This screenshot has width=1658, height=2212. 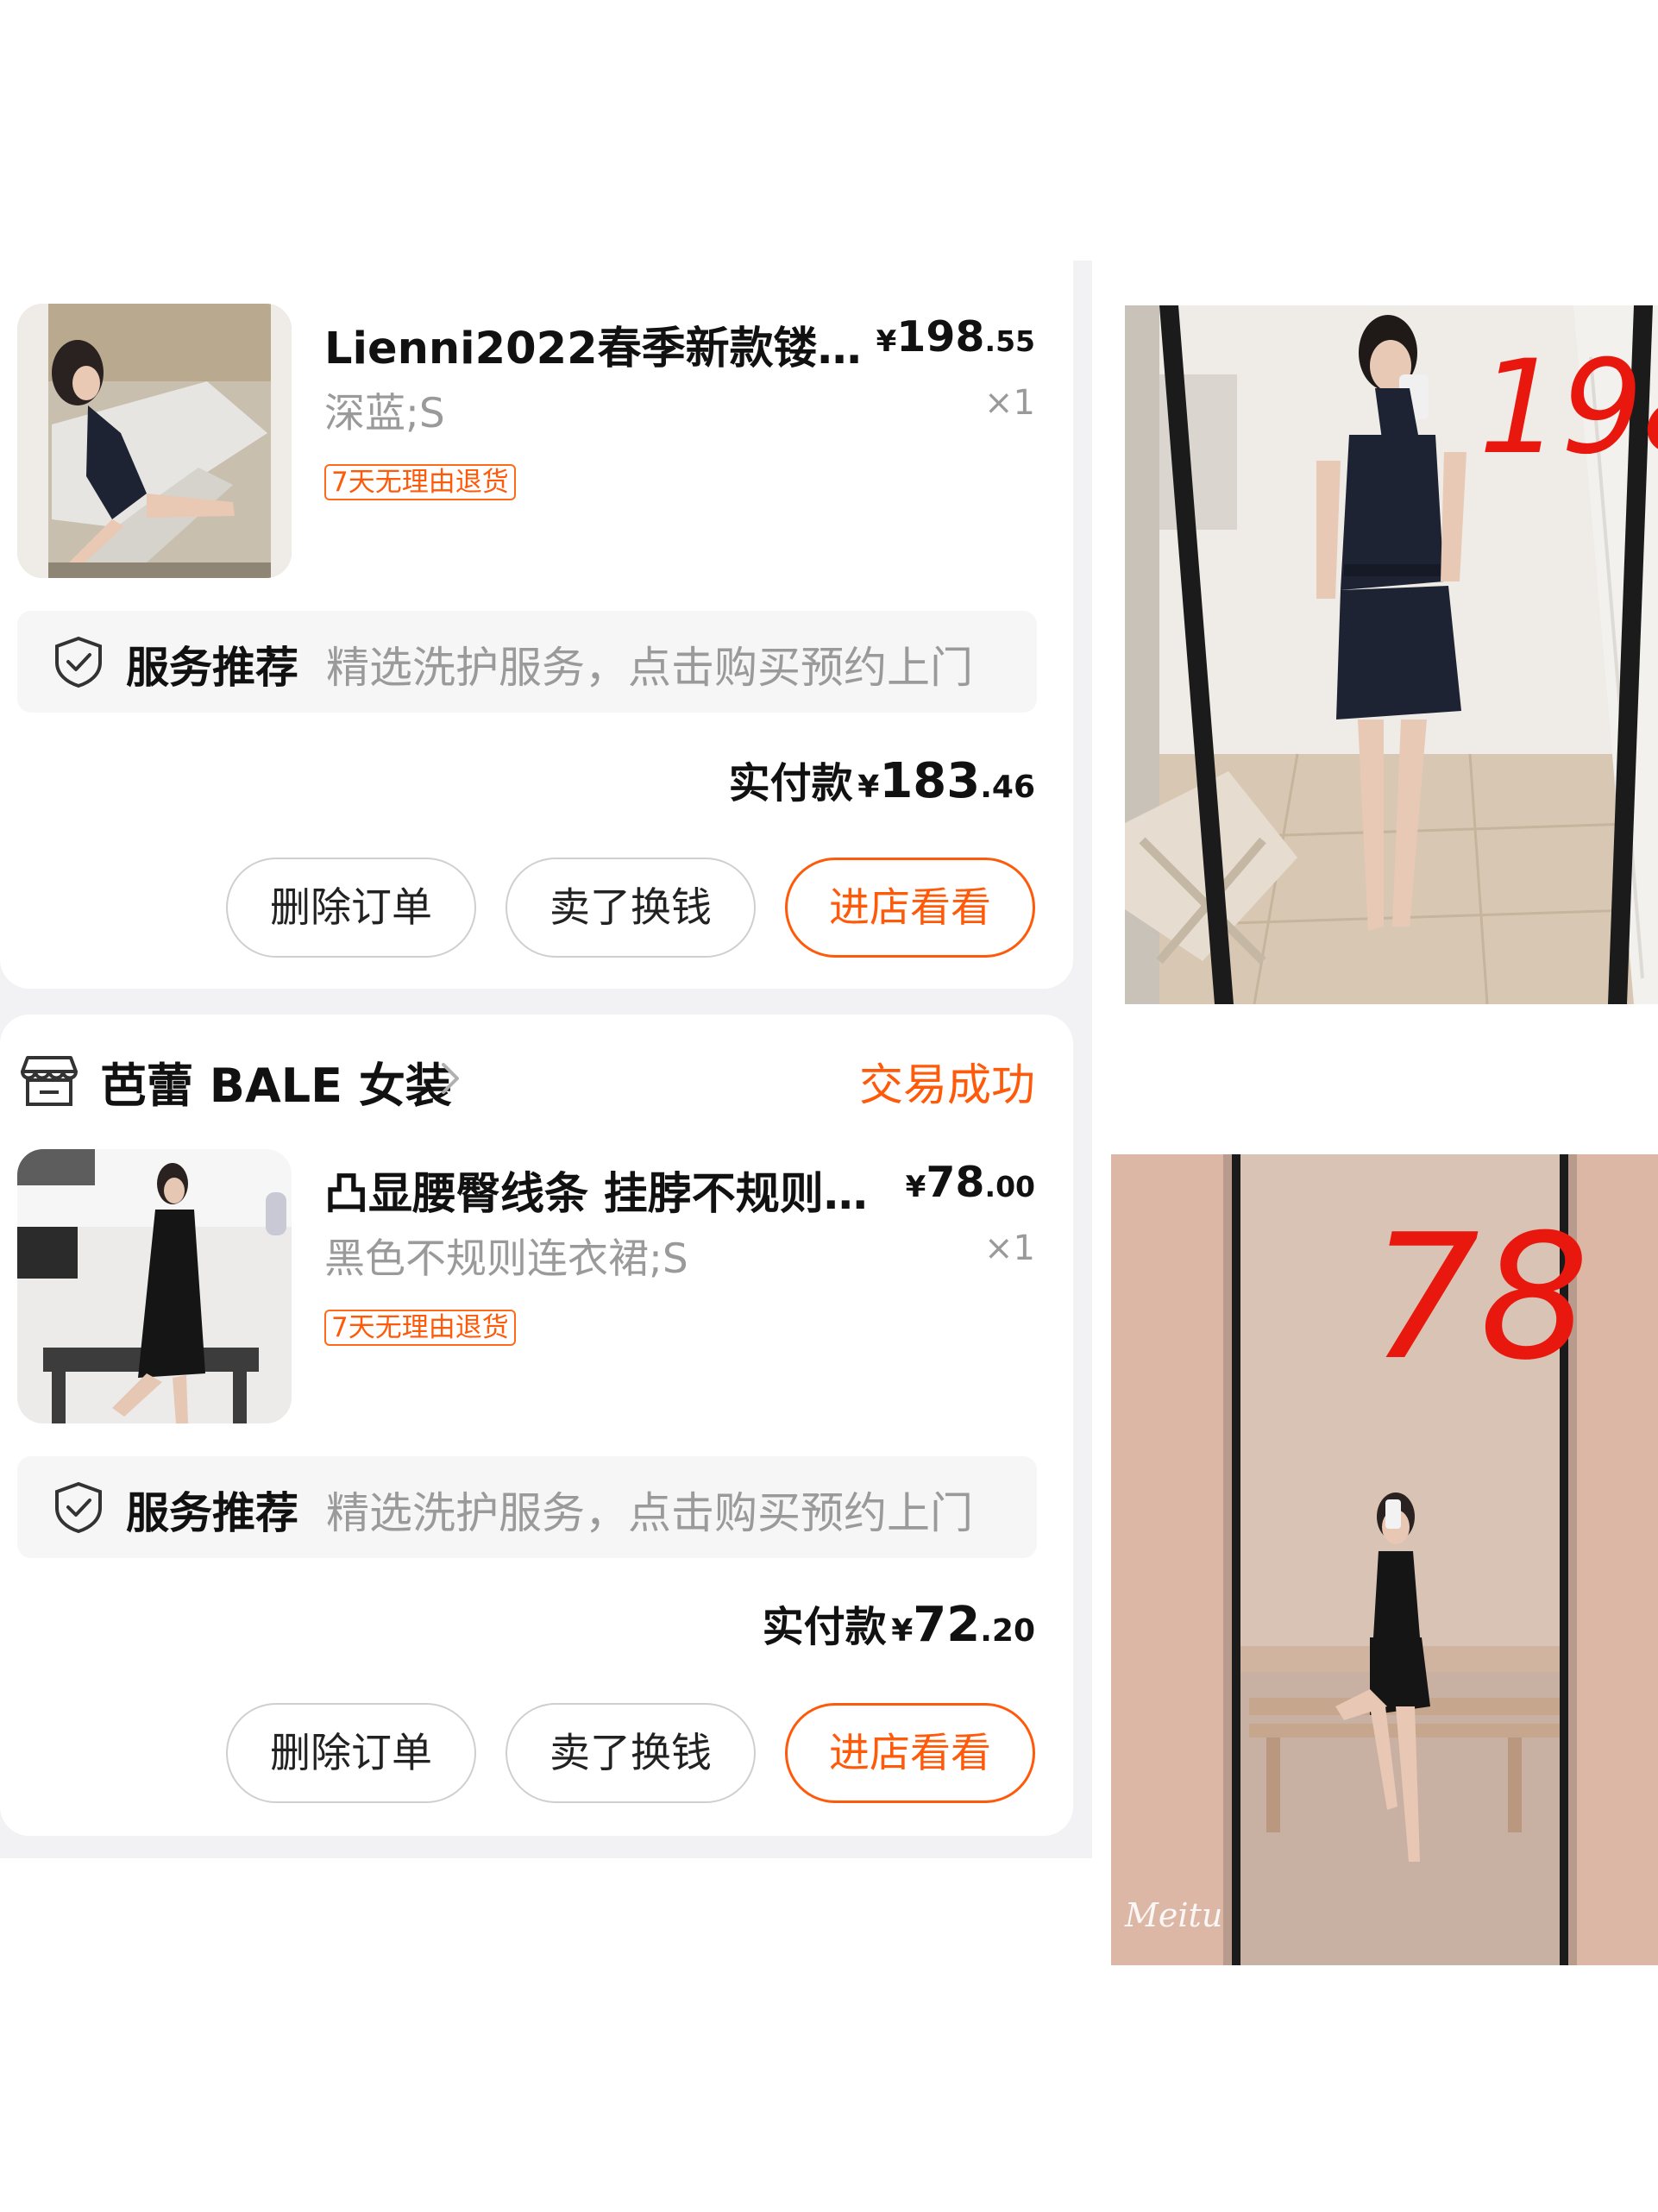 I want to click on shop-name: 芭蕾 BALE 女装, so click(x=276, y=1081).